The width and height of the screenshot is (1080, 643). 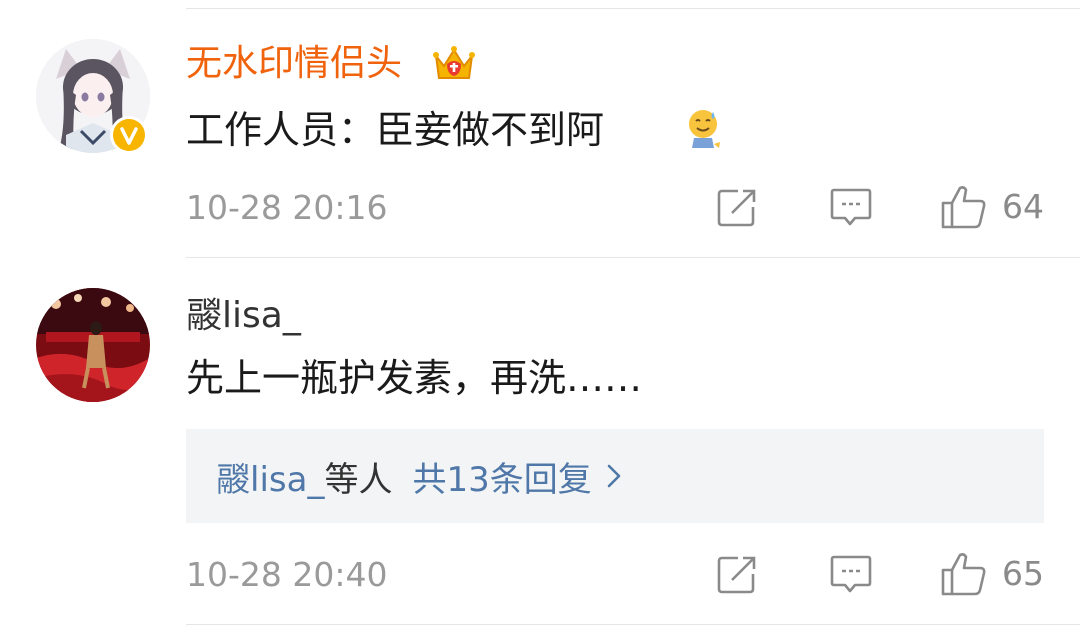 What do you see at coordinates (633, 624) in the screenshot?
I see `bottom-divider` at bounding box center [633, 624].